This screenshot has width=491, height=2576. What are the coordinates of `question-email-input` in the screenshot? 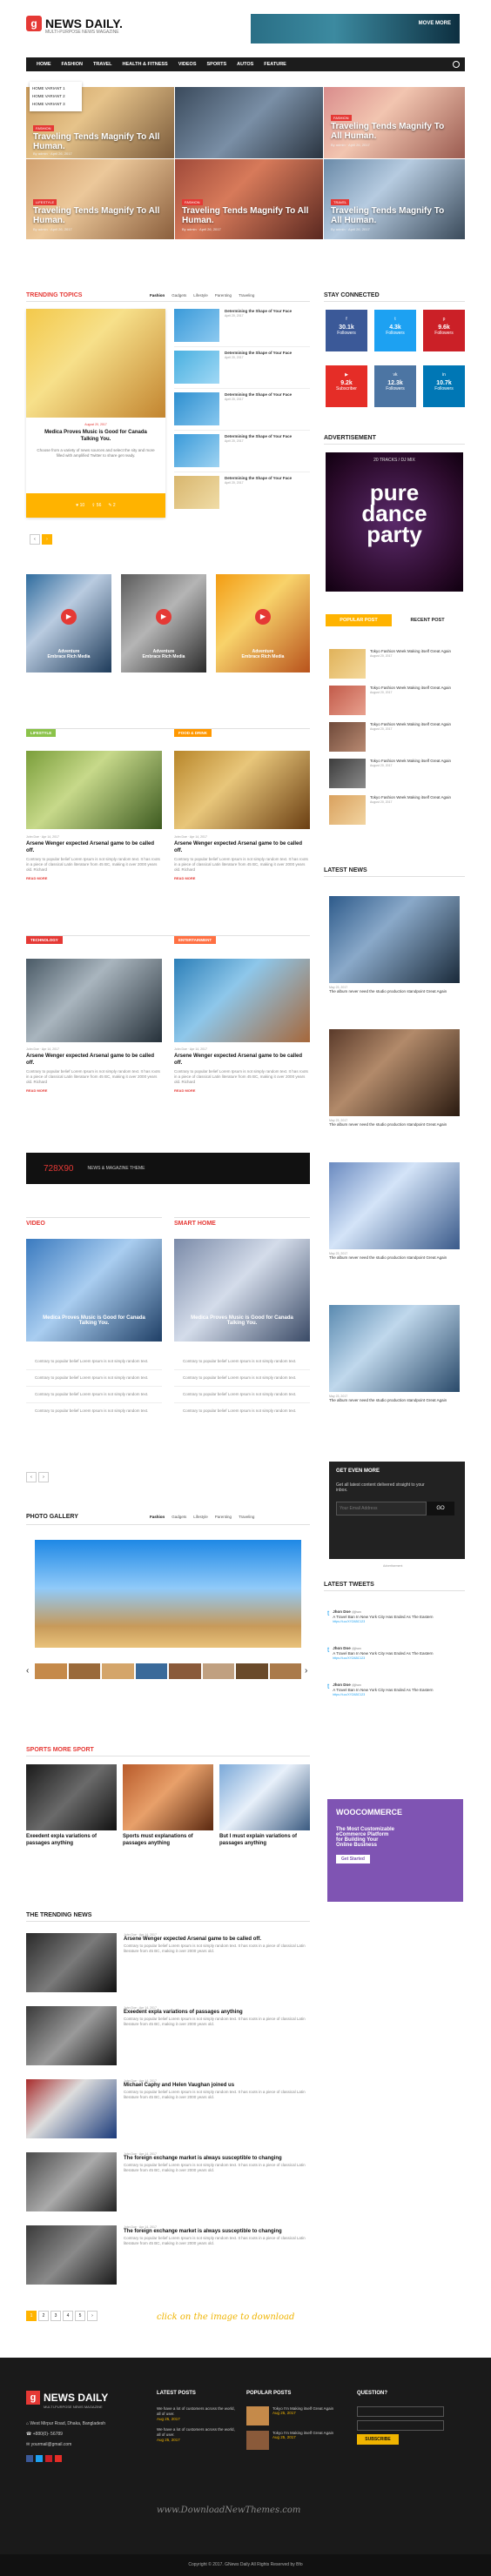 It's located at (400, 2425).